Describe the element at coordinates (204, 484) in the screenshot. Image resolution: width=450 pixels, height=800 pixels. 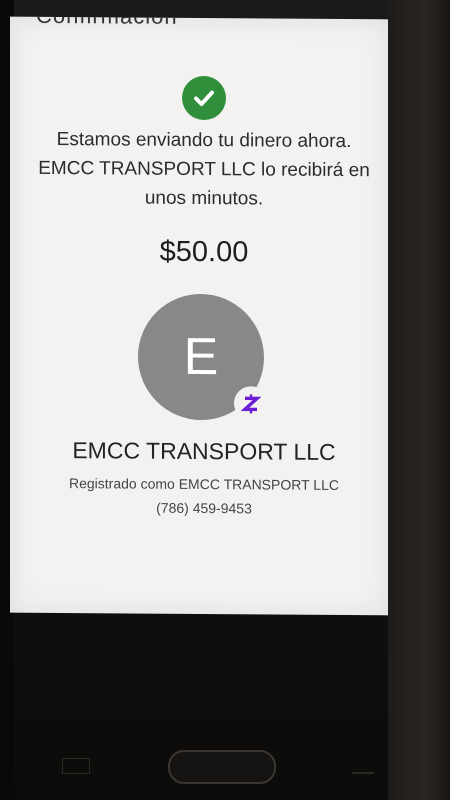
I see `recipient-registered: Registrado como EMCC TRANSPORT LLC` at that location.